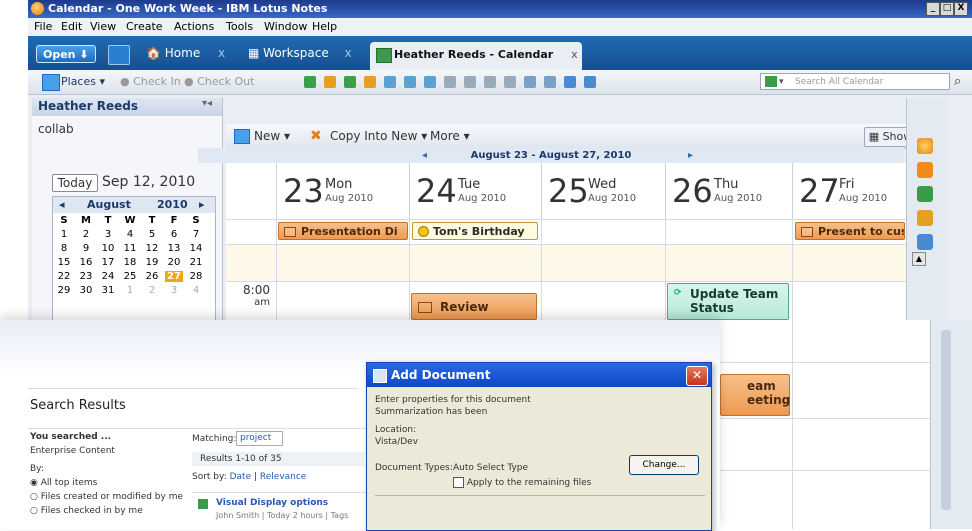 The height and width of the screenshot is (531, 972). What do you see at coordinates (272, 503) in the screenshot?
I see `result-title: Visual Display options` at bounding box center [272, 503].